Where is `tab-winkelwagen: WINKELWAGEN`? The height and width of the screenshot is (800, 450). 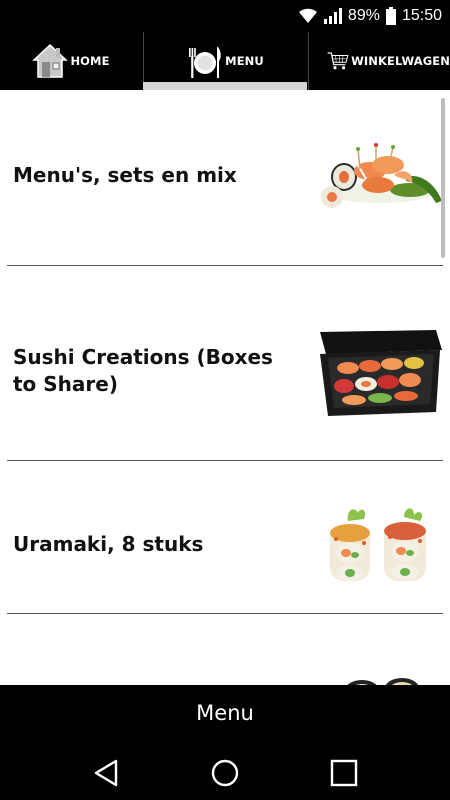
tab-winkelwagen: WINKELWAGEN is located at coordinates (379, 61).